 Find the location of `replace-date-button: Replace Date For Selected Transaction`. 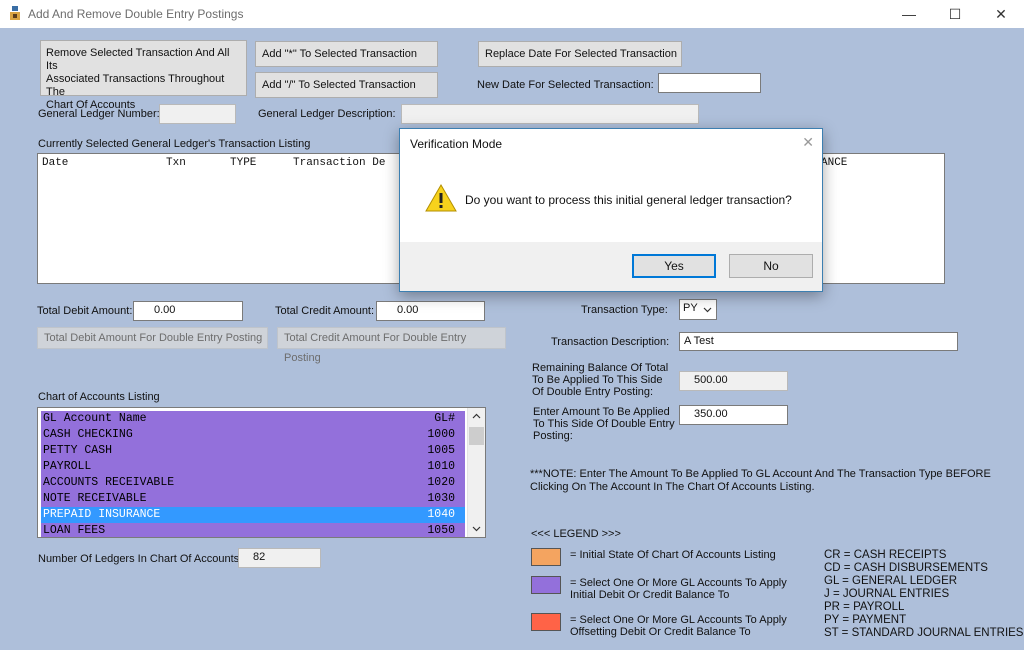

replace-date-button: Replace Date For Selected Transaction is located at coordinates (580, 54).